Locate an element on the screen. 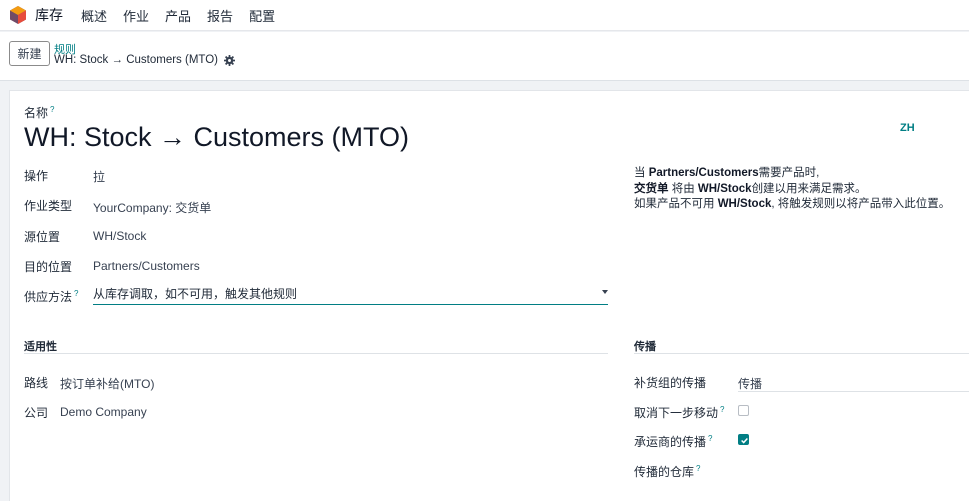 The height and width of the screenshot is (501, 969). carrier-propagation-label-text: 承运商的传播 is located at coordinates (670, 442).